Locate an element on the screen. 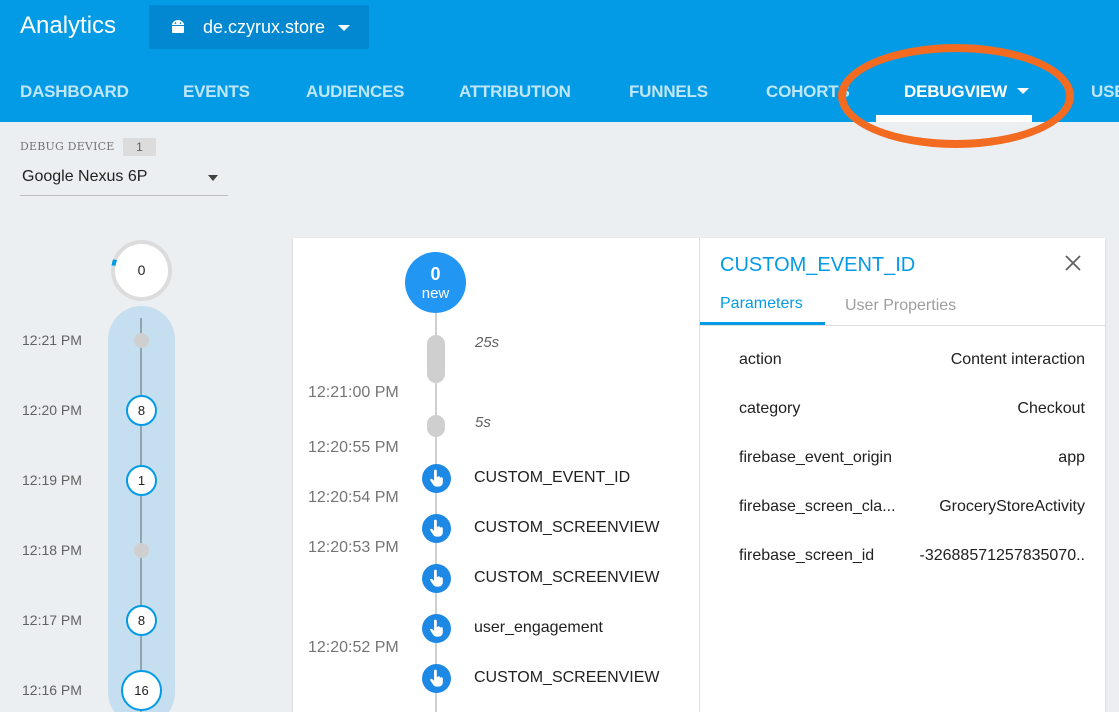 The height and width of the screenshot is (712, 1119). tab-funnels: FUNNELS is located at coordinates (668, 92).